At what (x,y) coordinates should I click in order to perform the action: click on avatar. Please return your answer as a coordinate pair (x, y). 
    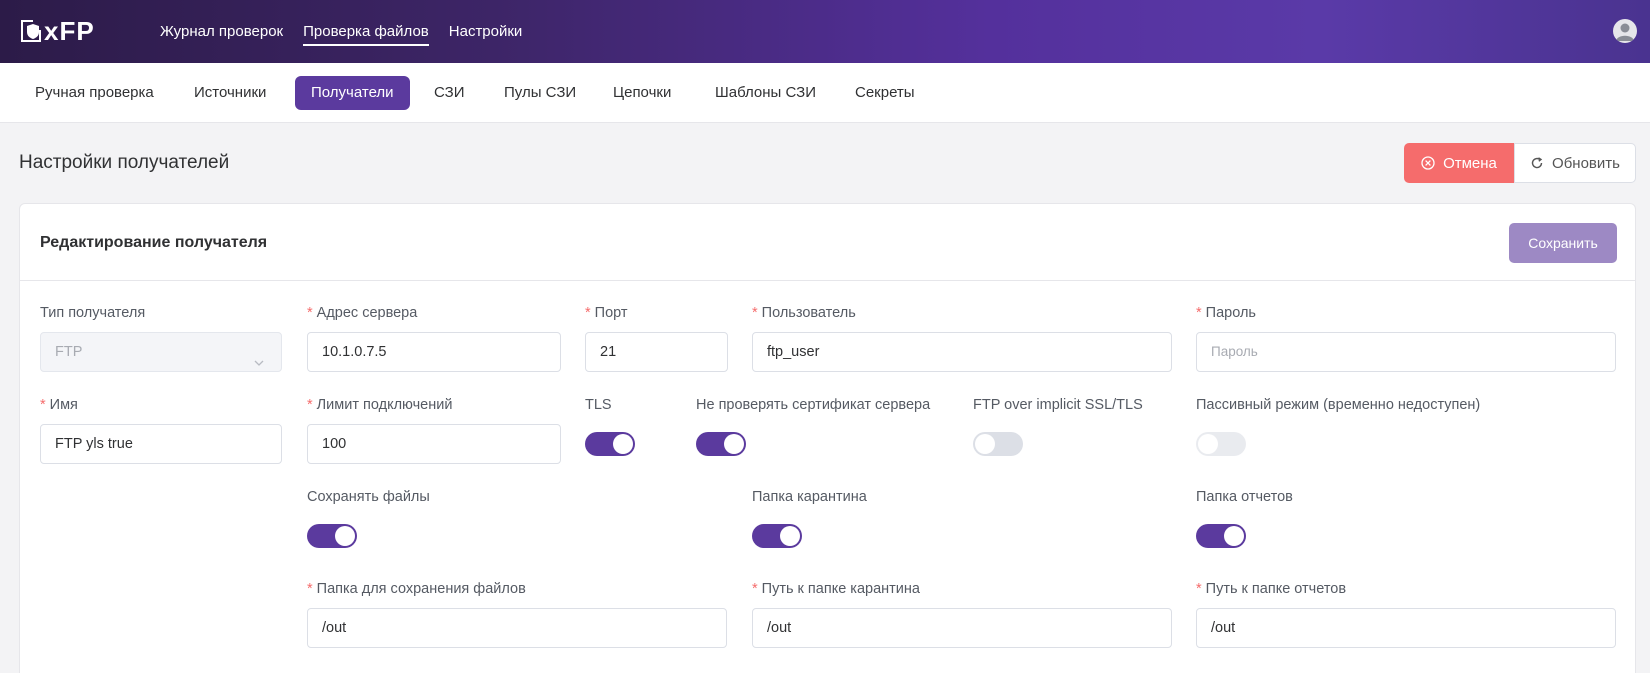
    Looking at the image, I should click on (1625, 31).